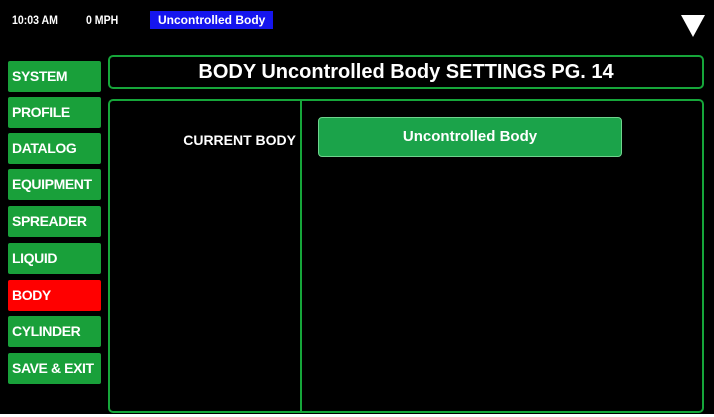 The height and width of the screenshot is (417, 714). I want to click on dropdown-menu-button, so click(693, 26).